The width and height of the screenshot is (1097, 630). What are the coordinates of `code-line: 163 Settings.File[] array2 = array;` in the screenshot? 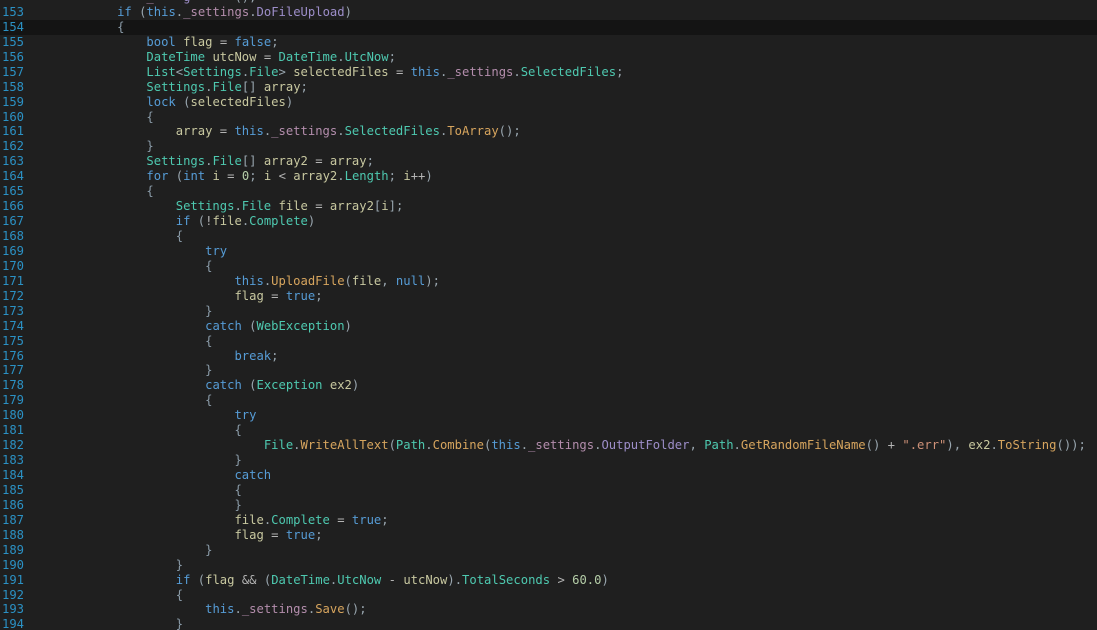 It's located at (548, 161).